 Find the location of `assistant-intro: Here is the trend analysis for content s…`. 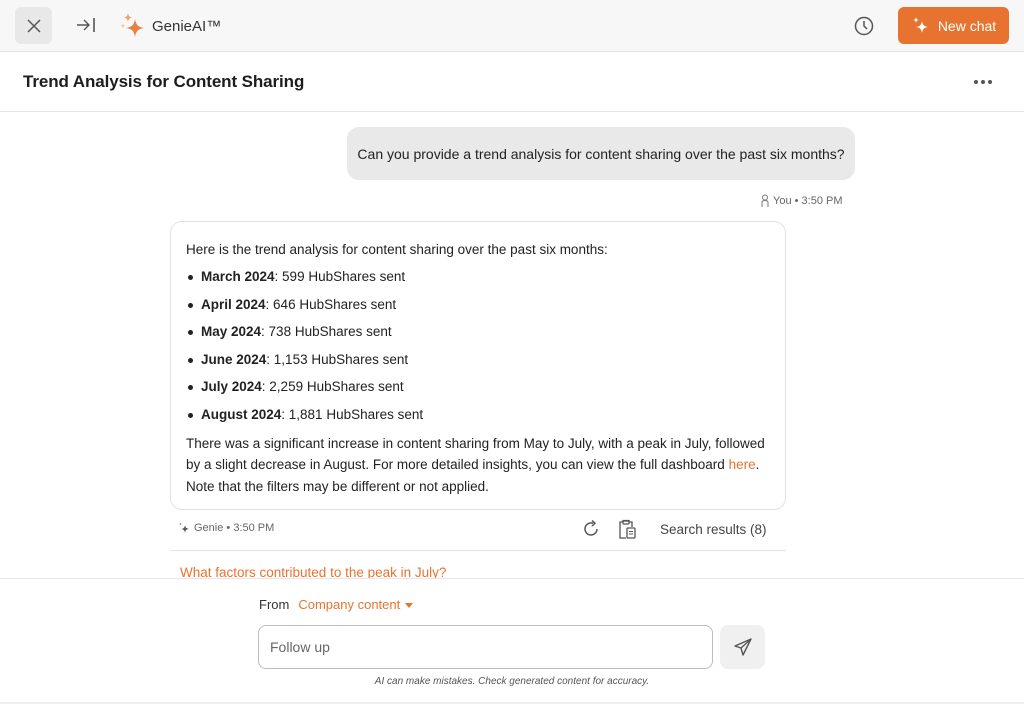

assistant-intro: Here is the trend analysis for content s… is located at coordinates (397, 249).